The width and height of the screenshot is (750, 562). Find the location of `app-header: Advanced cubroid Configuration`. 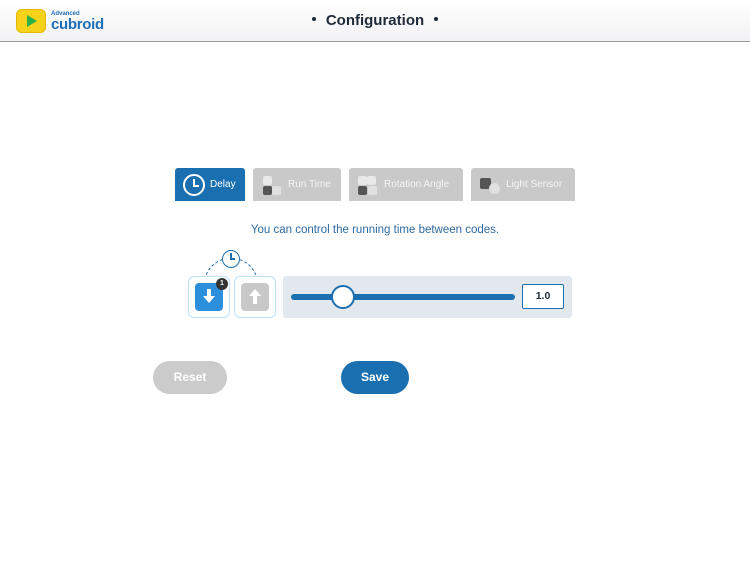

app-header: Advanced cubroid Configuration is located at coordinates (375, 21).